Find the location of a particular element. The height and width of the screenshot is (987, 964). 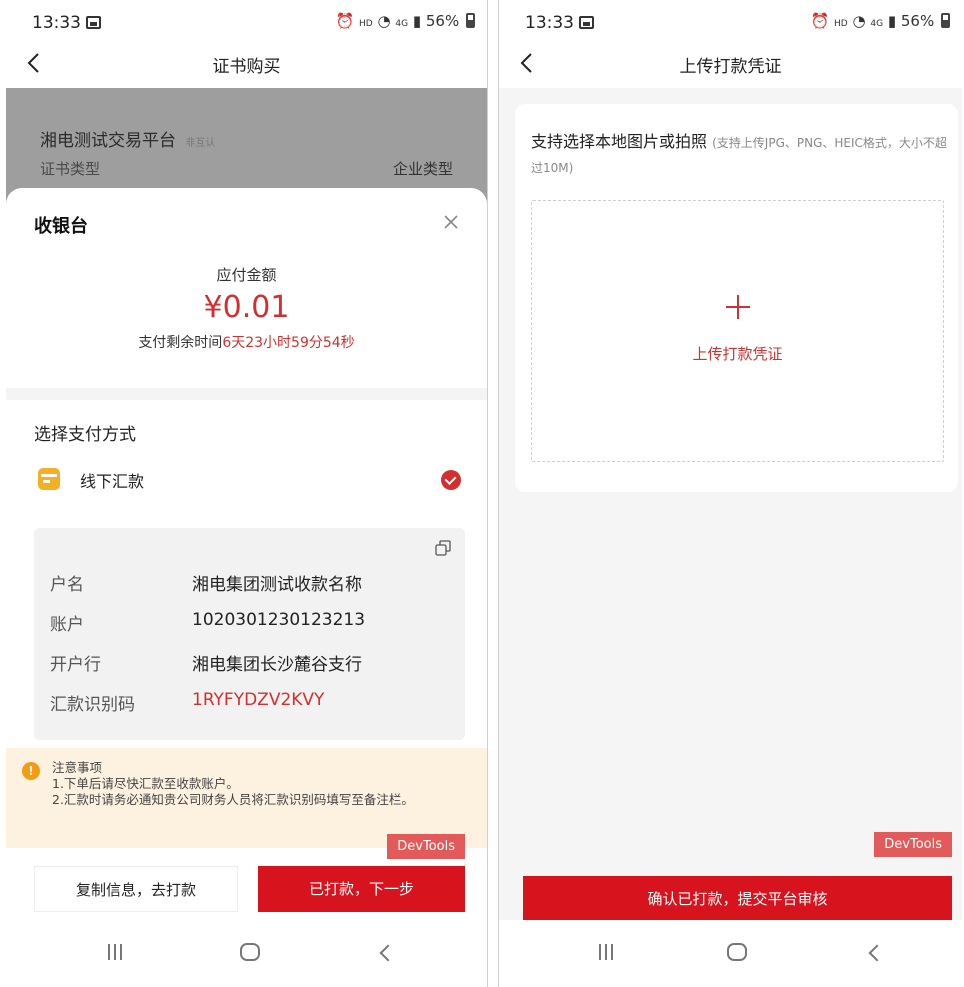

account-row-key: 汇款识别码 is located at coordinates (92, 705).